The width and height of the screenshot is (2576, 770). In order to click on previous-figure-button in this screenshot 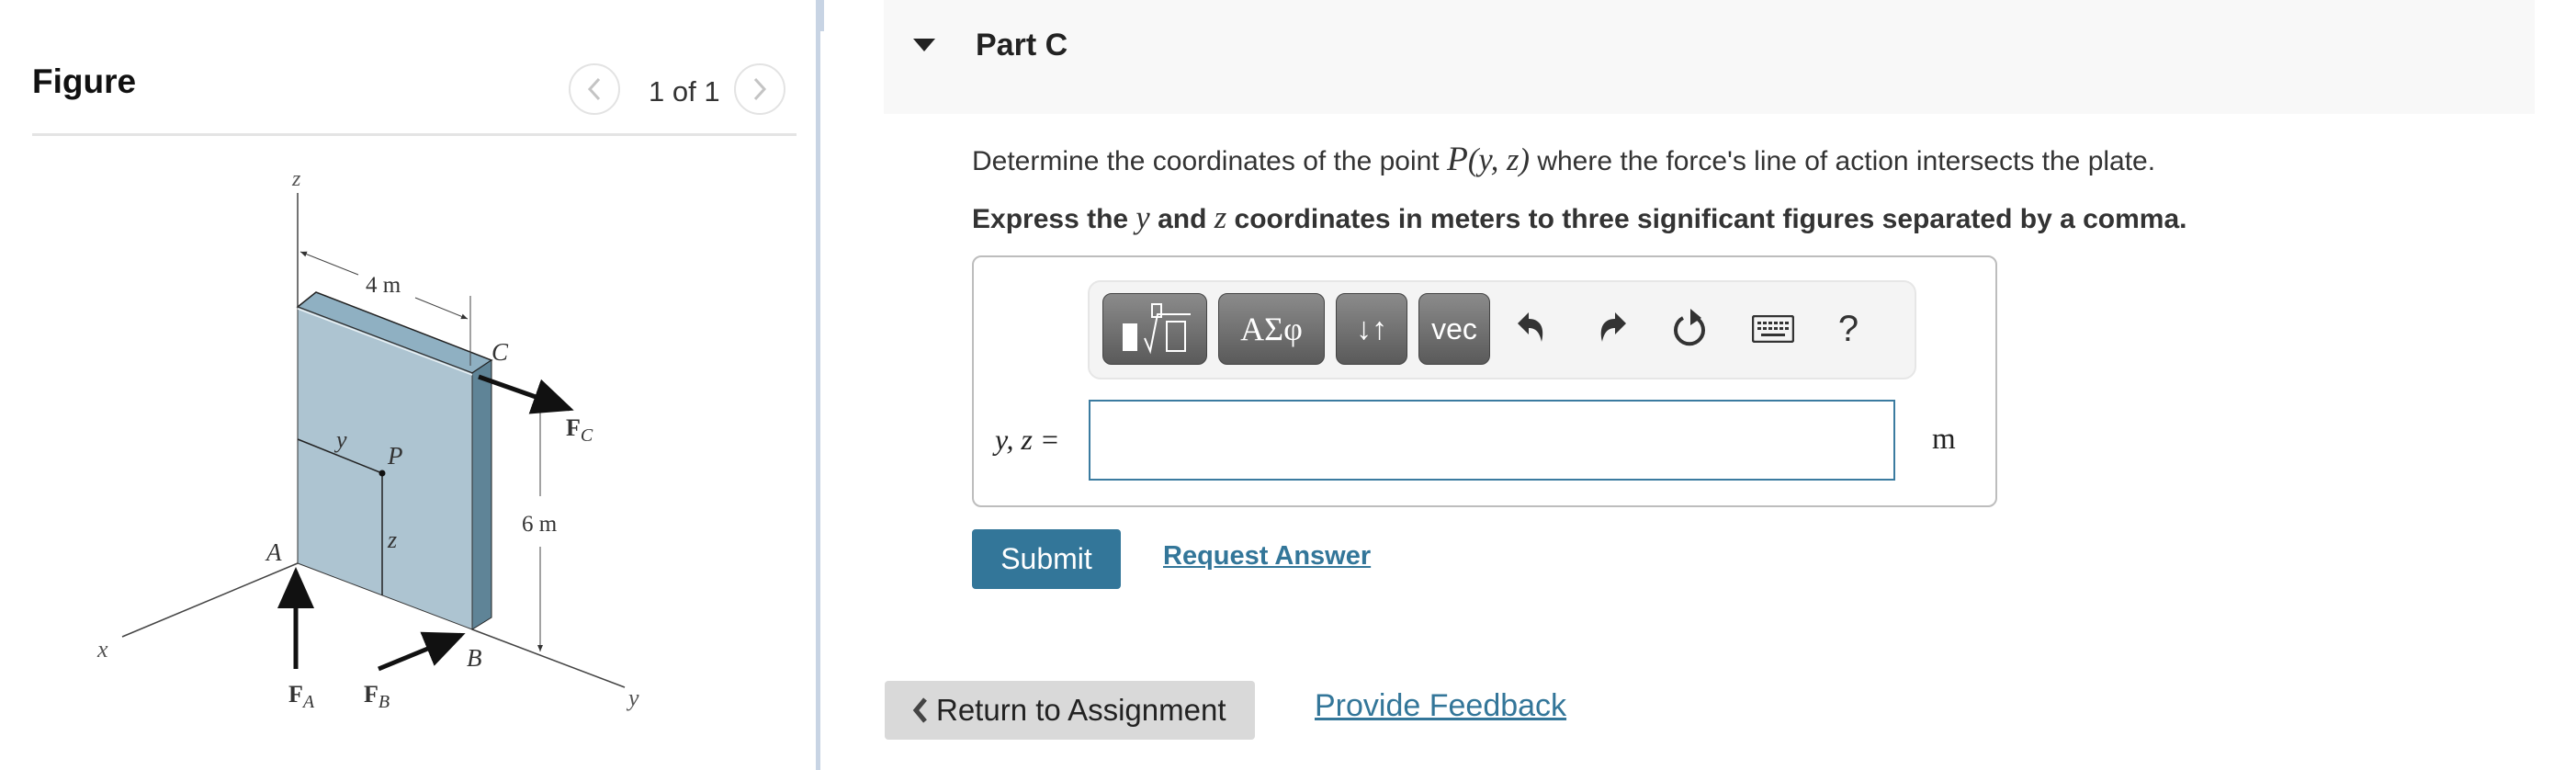, I will do `click(594, 89)`.